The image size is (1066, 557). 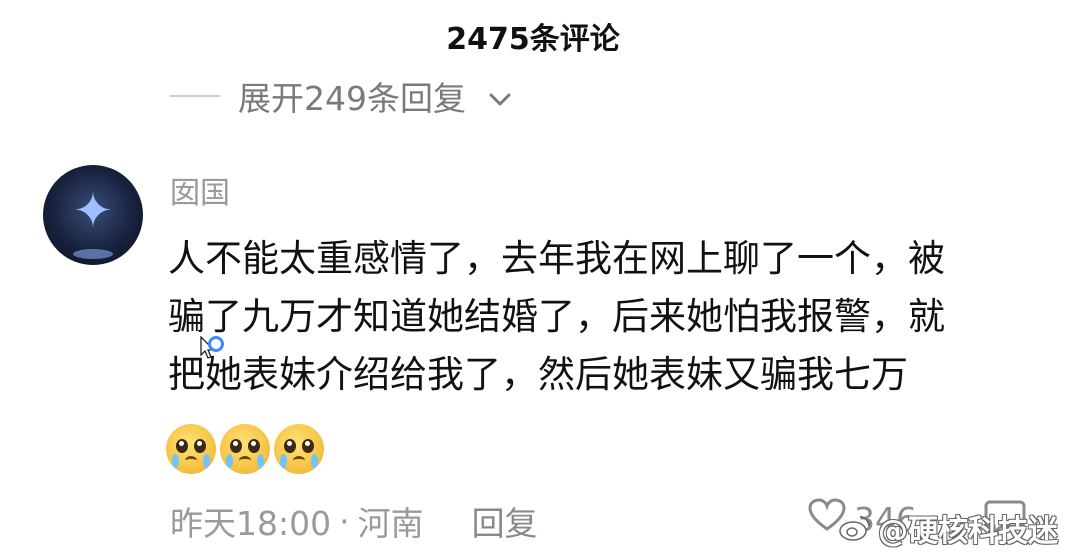 I want to click on watermark: @硬核科技迷, so click(x=948, y=528).